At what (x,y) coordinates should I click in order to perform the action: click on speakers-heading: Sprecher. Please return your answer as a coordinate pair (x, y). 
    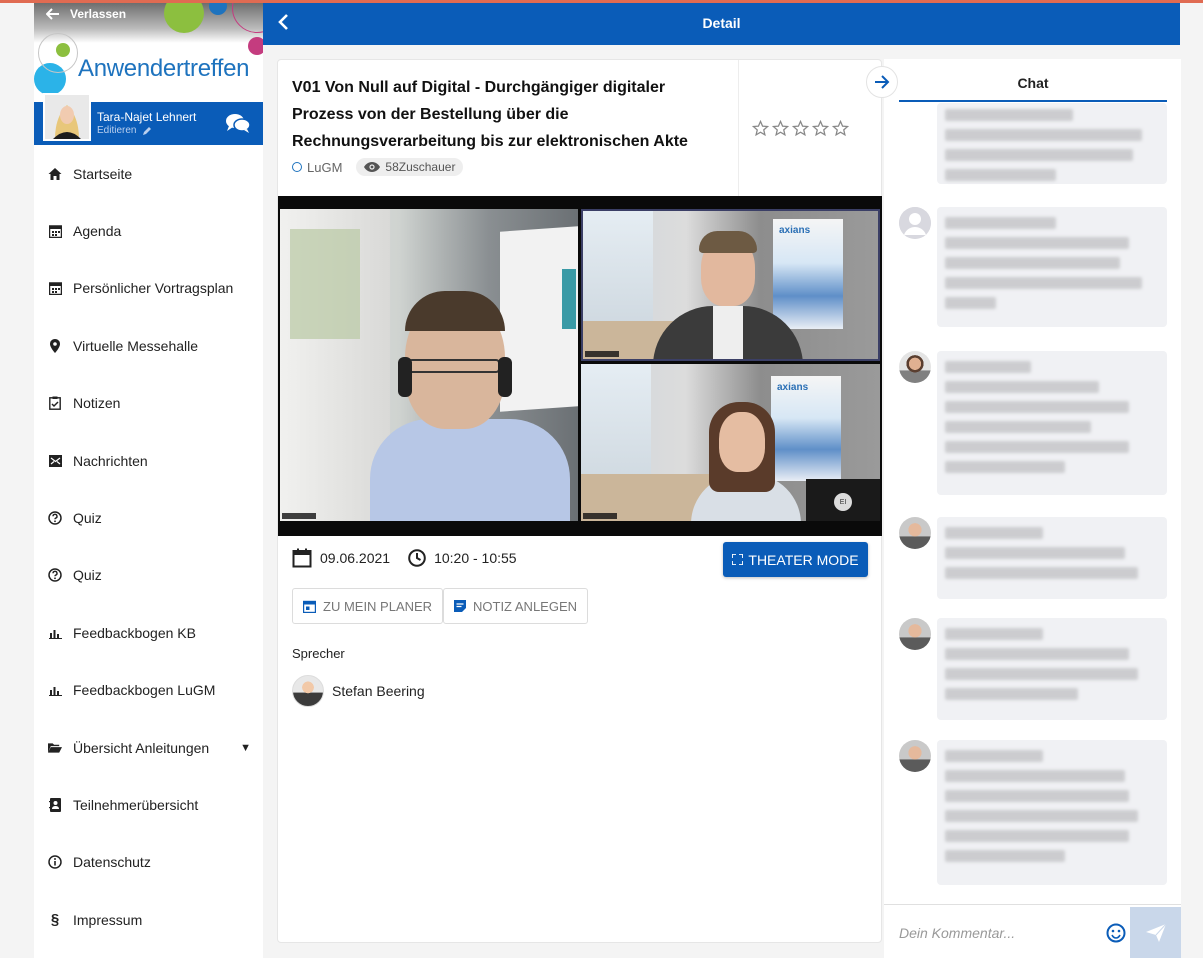
    Looking at the image, I should click on (318, 653).